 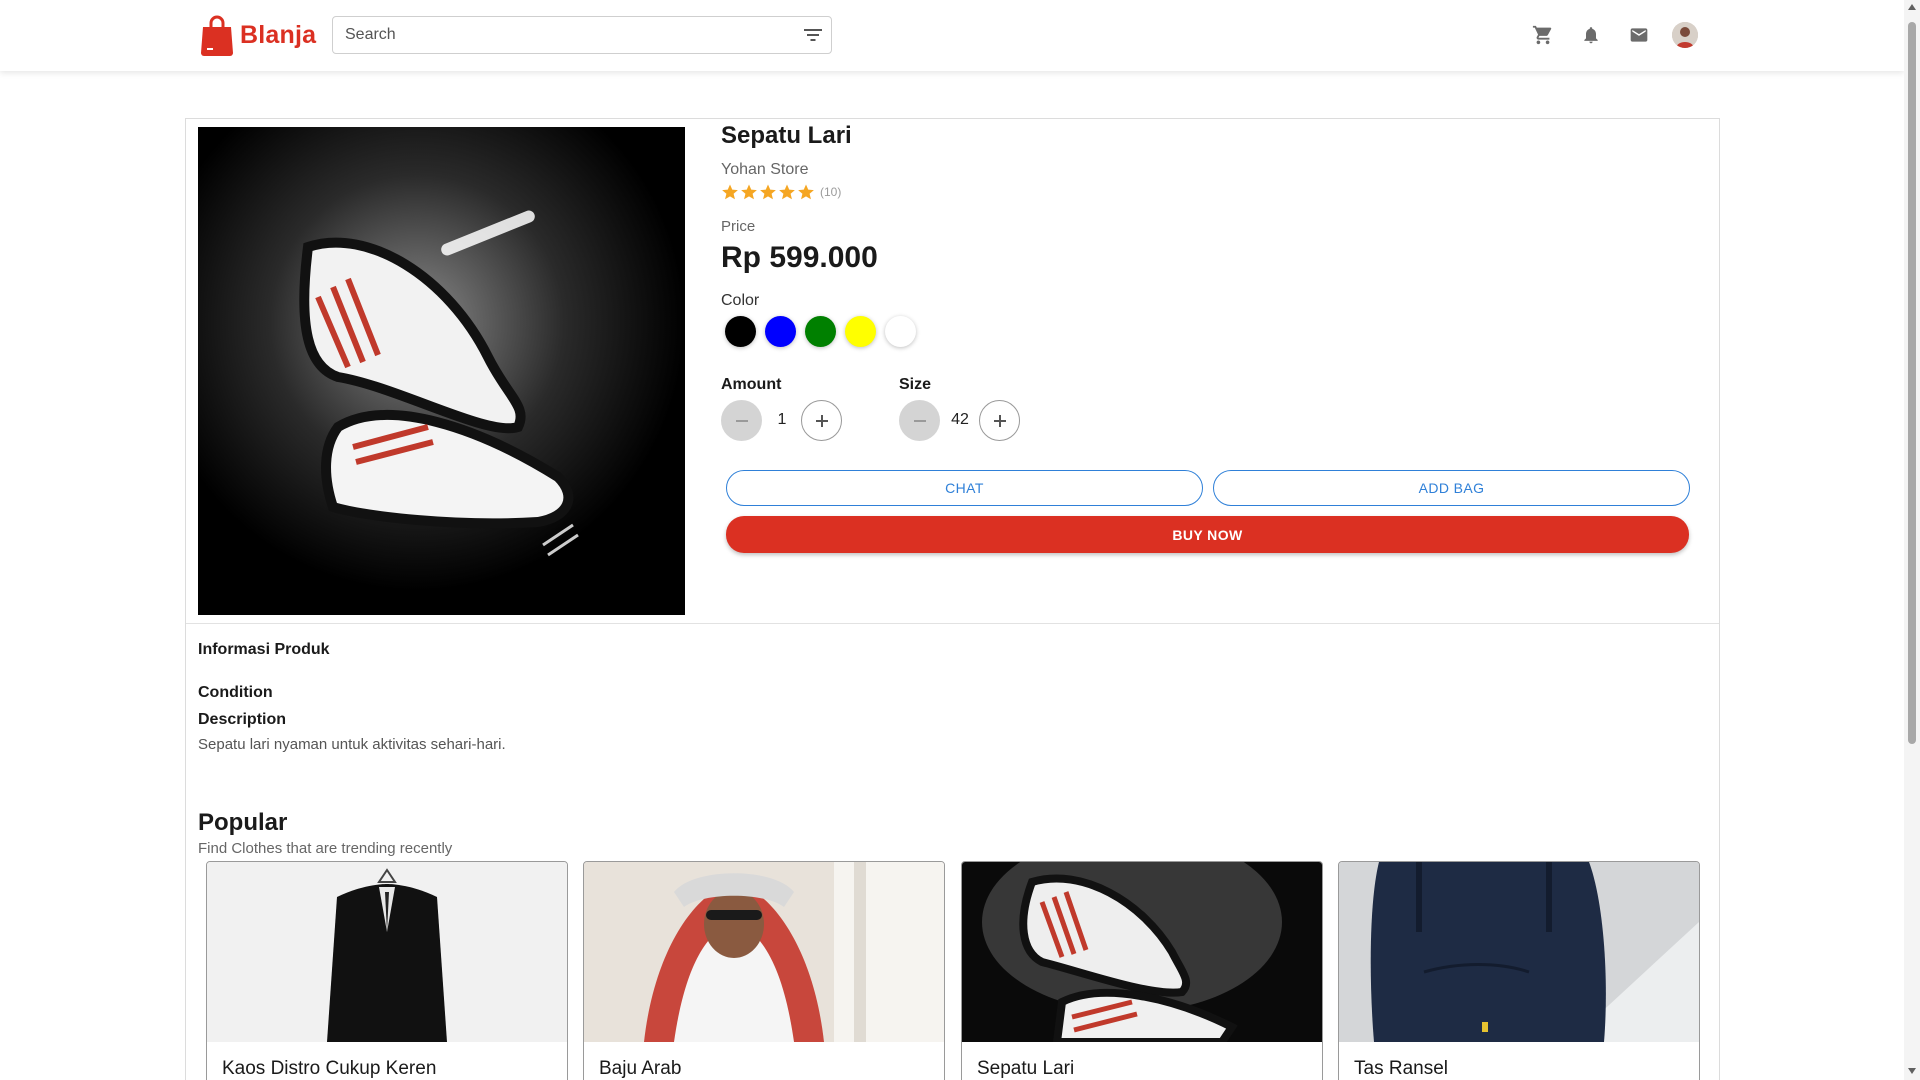 What do you see at coordinates (1912, 1071) in the screenshot?
I see `scroll-down-arrow-icon` at bounding box center [1912, 1071].